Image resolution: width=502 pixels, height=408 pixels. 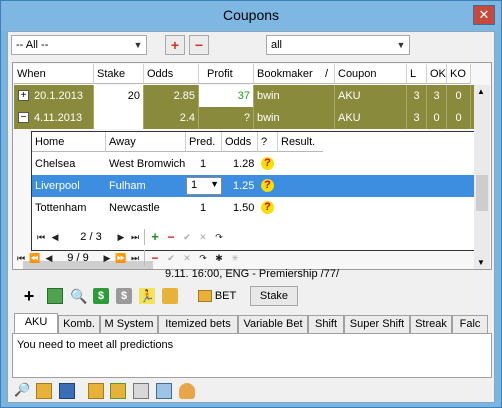 I want to click on subcolumn-header-odds: Odds, so click(x=240, y=142).